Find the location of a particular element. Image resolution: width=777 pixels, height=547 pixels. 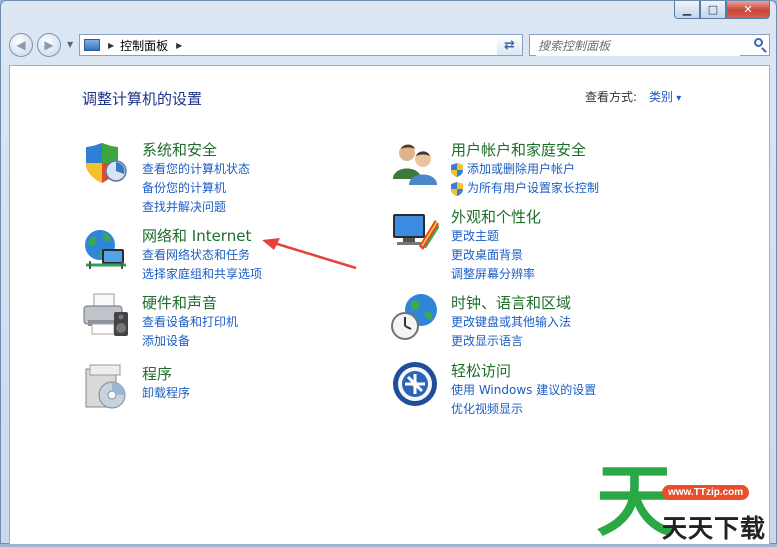

category-title: 程序 is located at coordinates (157, 373).